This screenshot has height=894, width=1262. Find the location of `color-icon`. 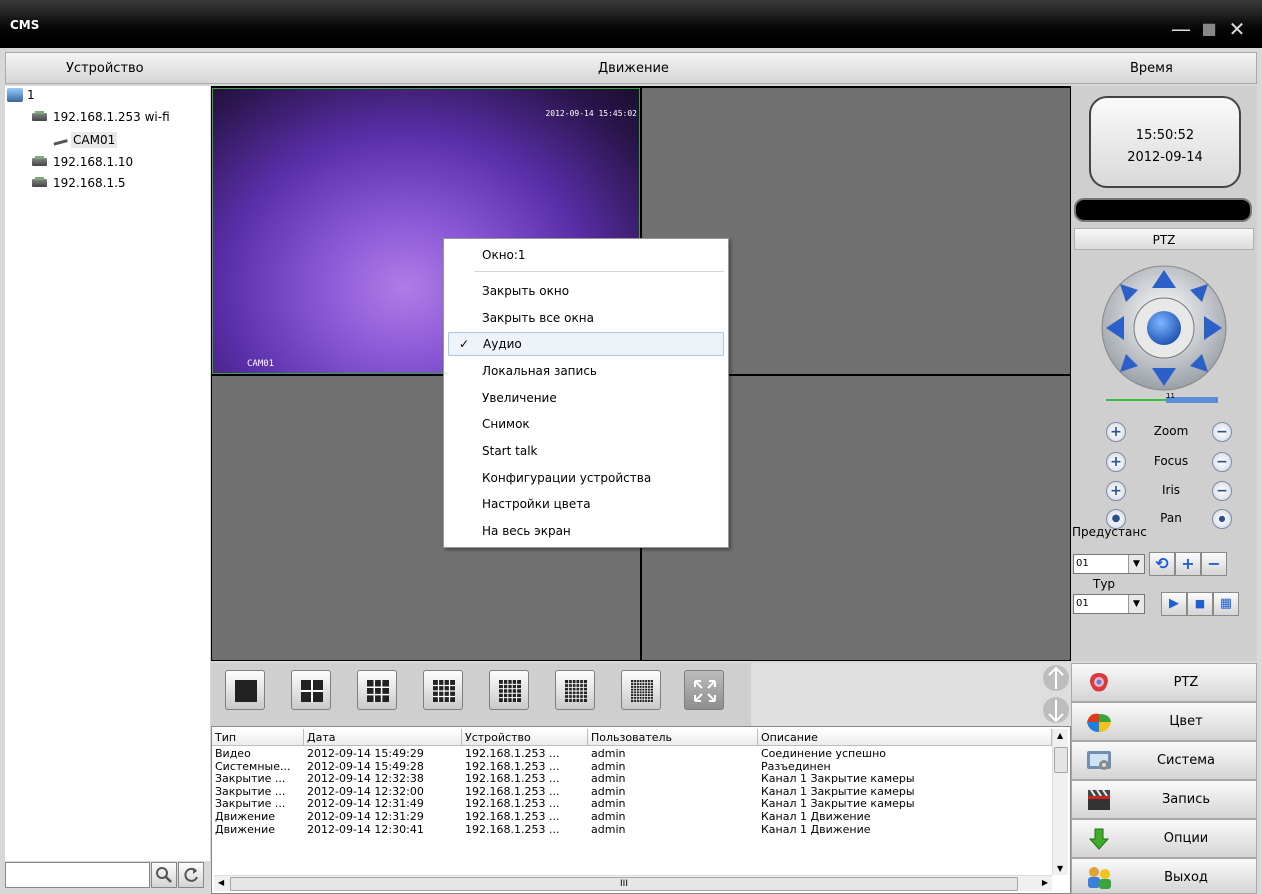

color-icon is located at coordinates (1099, 722).